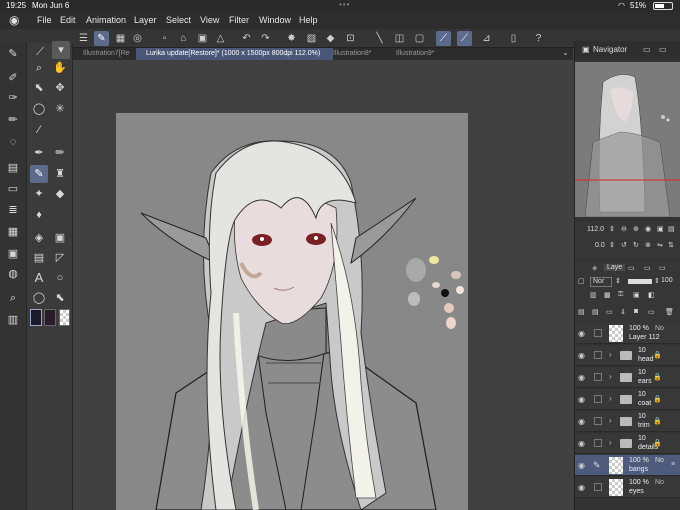 The width and height of the screenshot is (680, 510). I want to click on tab-illustration9: Illustration9*, so click(418, 54).